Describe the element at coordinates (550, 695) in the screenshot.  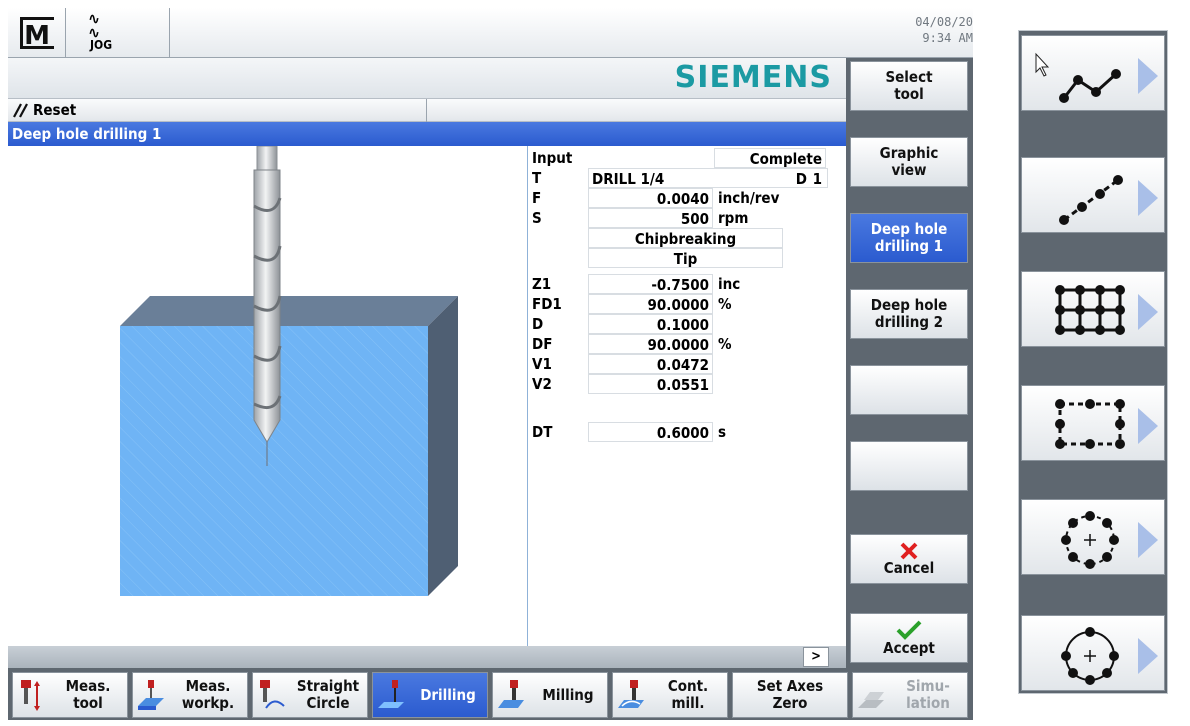
I see `milling-softkey: Milling` at that location.